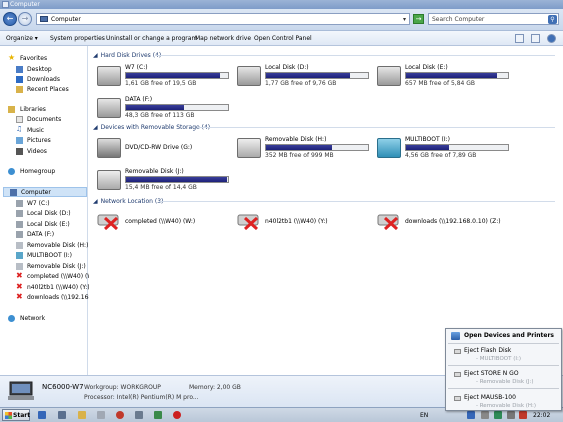 The image size is (563, 422). I want to click on drive-name: Local Disk (E:), so click(426, 67).